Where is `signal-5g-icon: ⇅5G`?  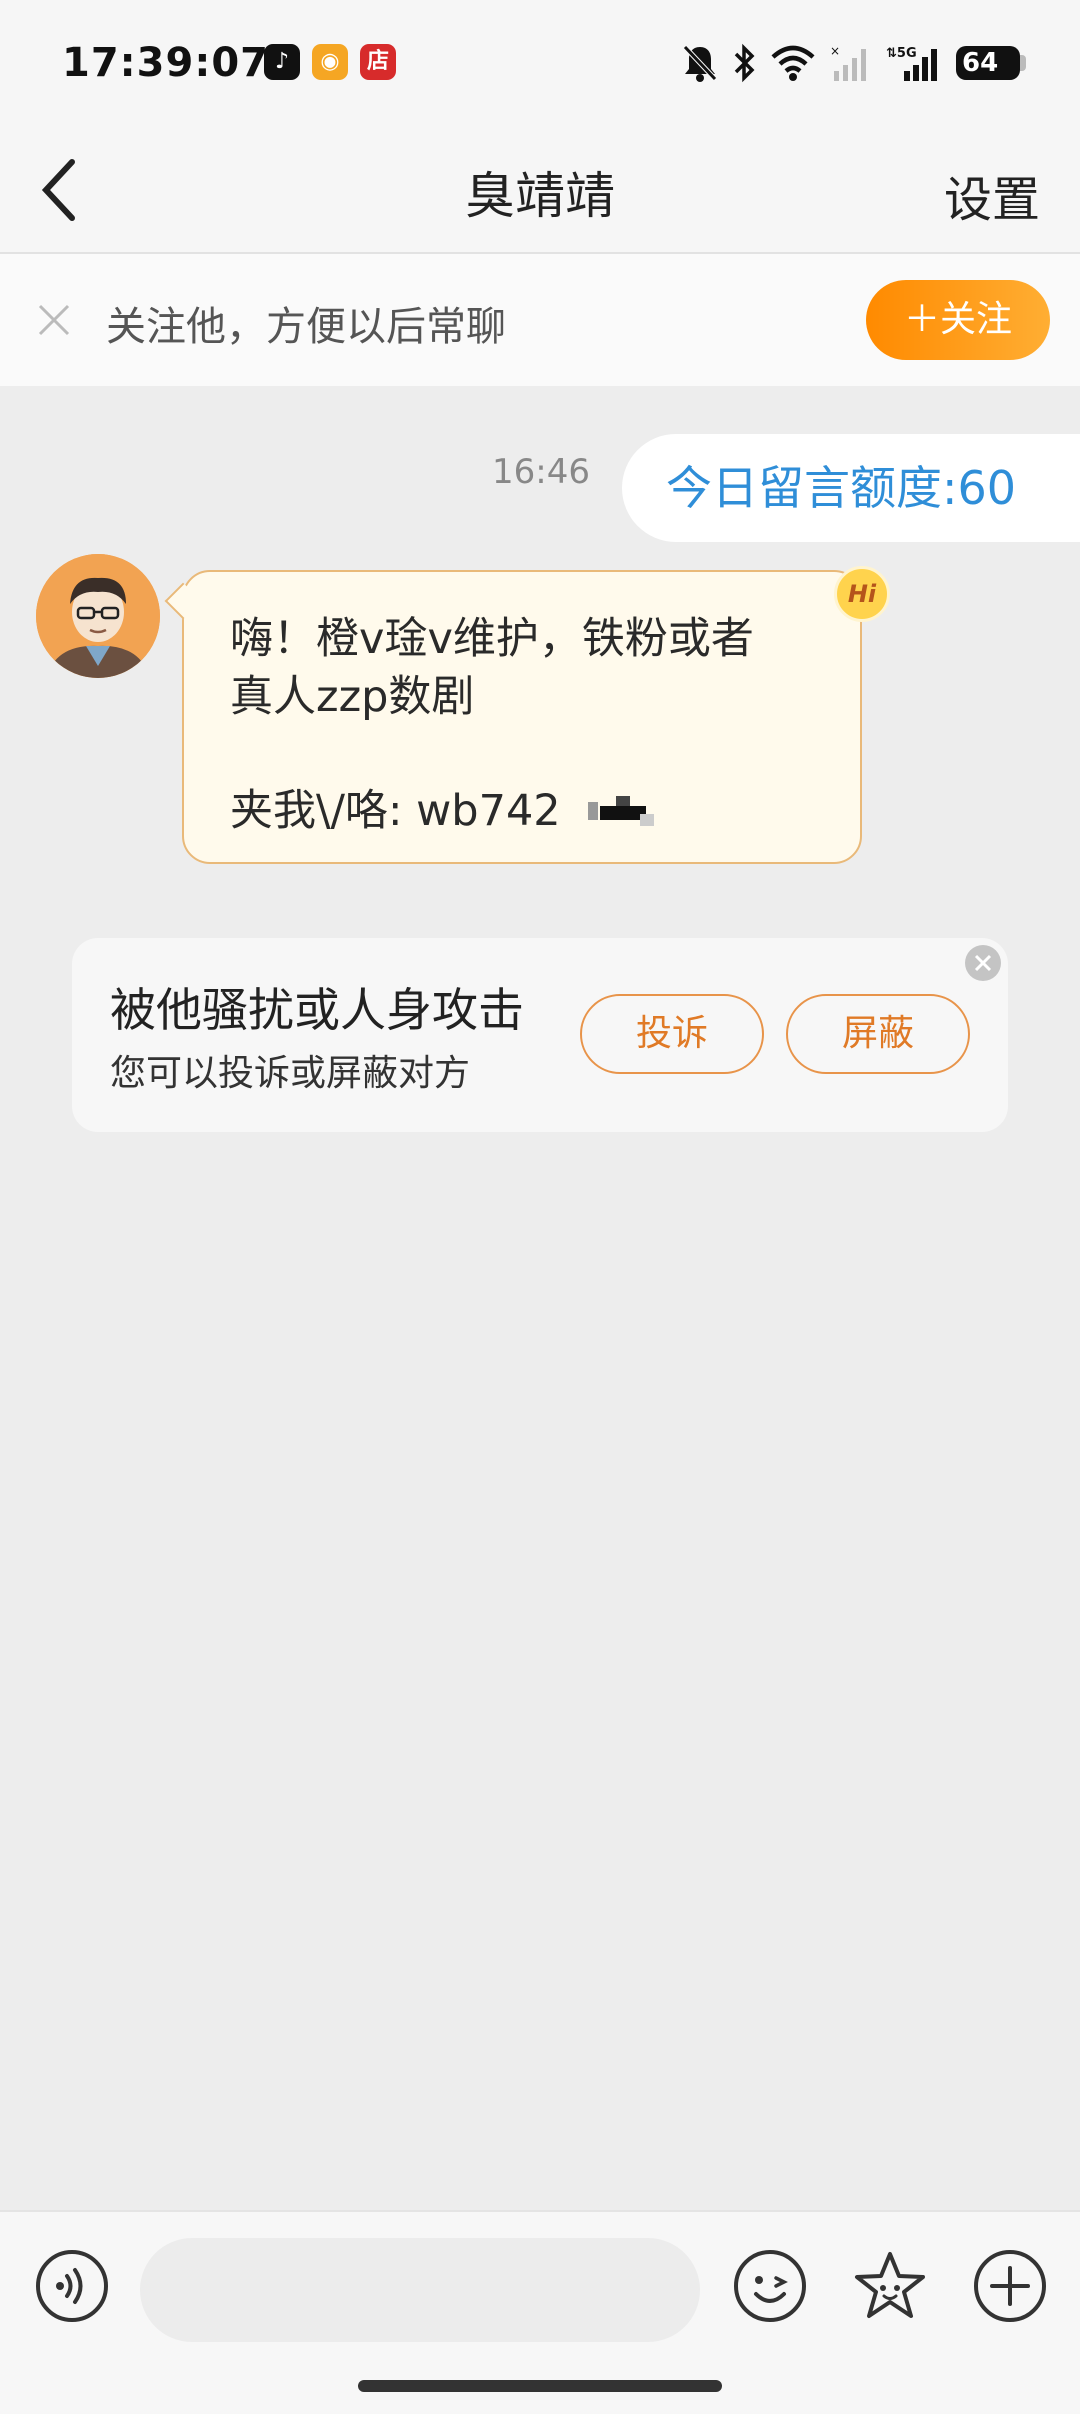
signal-5g-icon: ⇅5G is located at coordinates (911, 63).